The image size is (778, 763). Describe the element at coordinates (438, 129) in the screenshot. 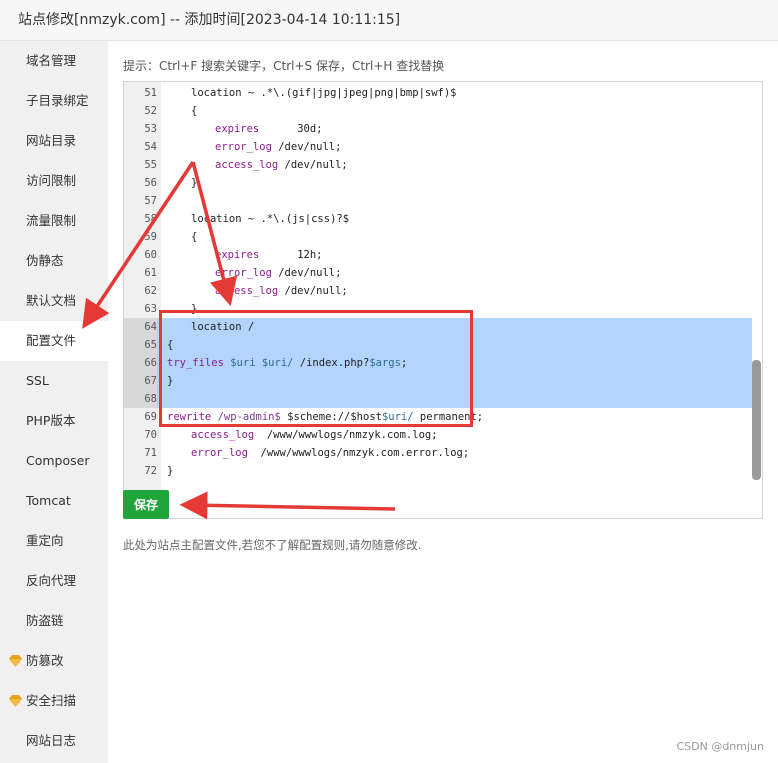

I see `code-line: 53 expires 30d;` at that location.